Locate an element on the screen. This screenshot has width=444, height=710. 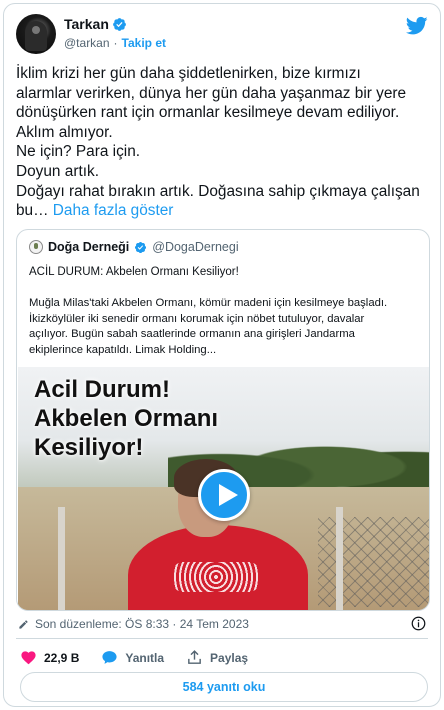
quoted-avatar is located at coordinates (36, 247).